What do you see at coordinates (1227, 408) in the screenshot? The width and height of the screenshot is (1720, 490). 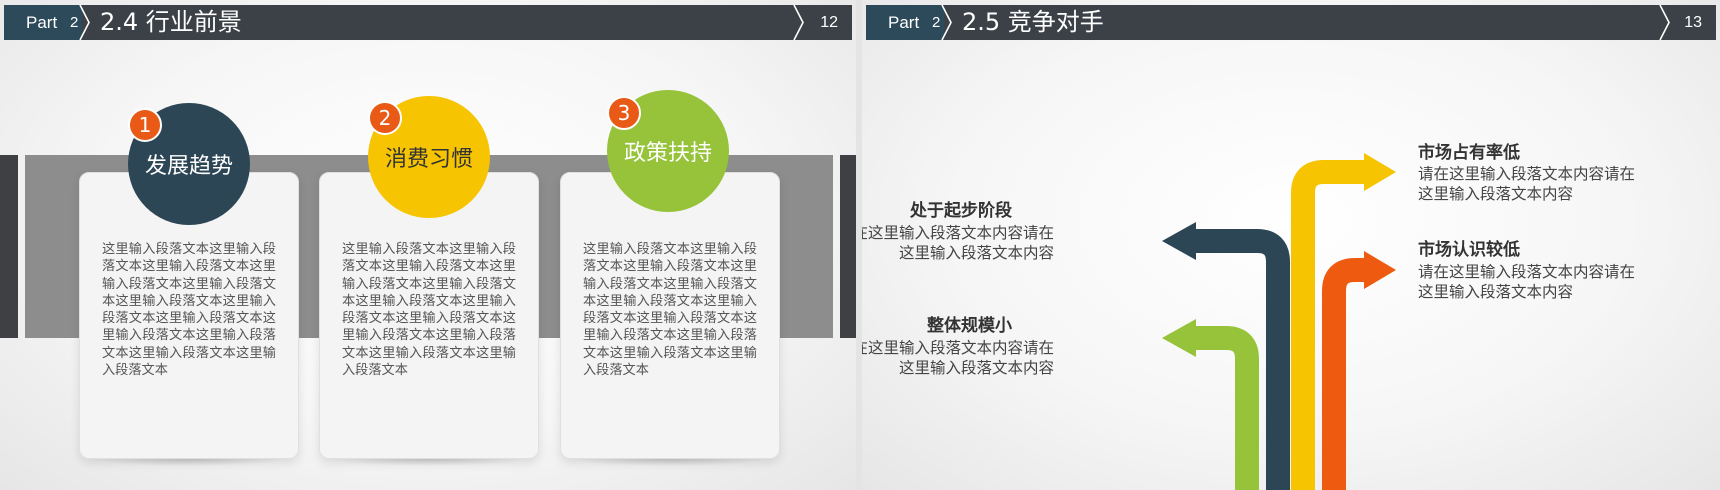 I see `arrow-green` at bounding box center [1227, 408].